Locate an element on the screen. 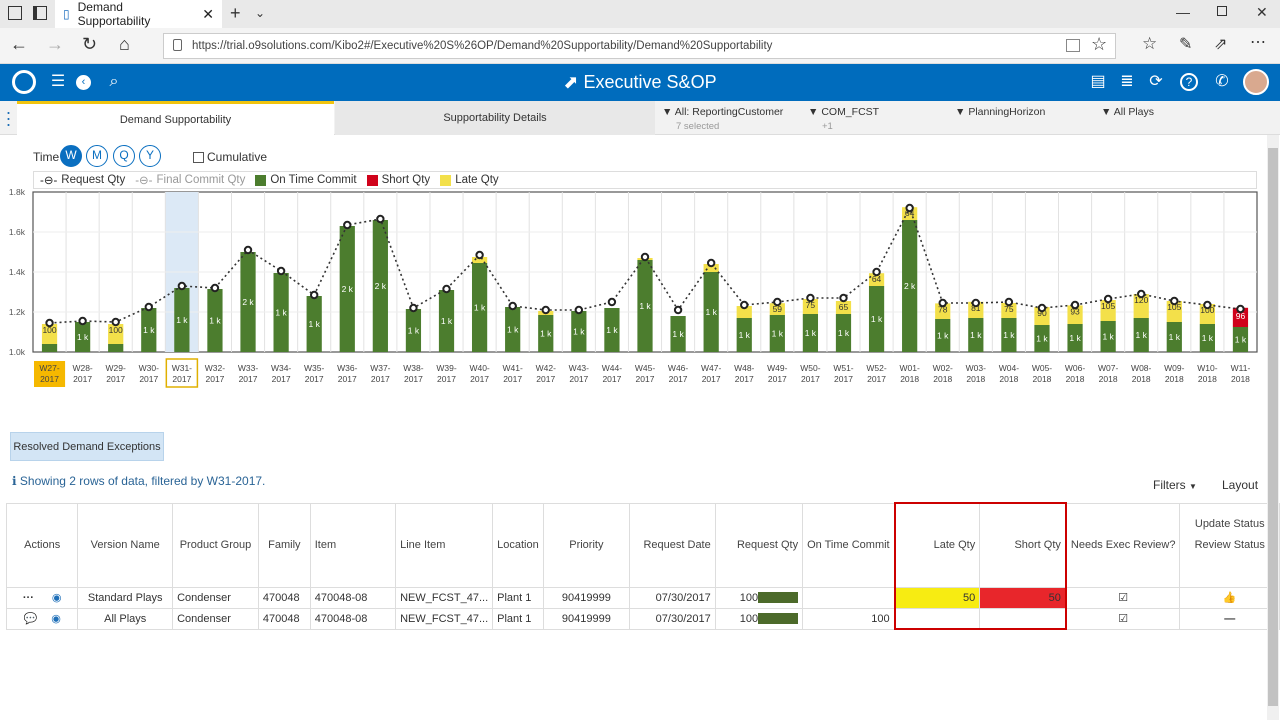 Image resolution: width=1280 pixels, height=720 pixels. col-line-item: Line Item is located at coordinates (444, 545).